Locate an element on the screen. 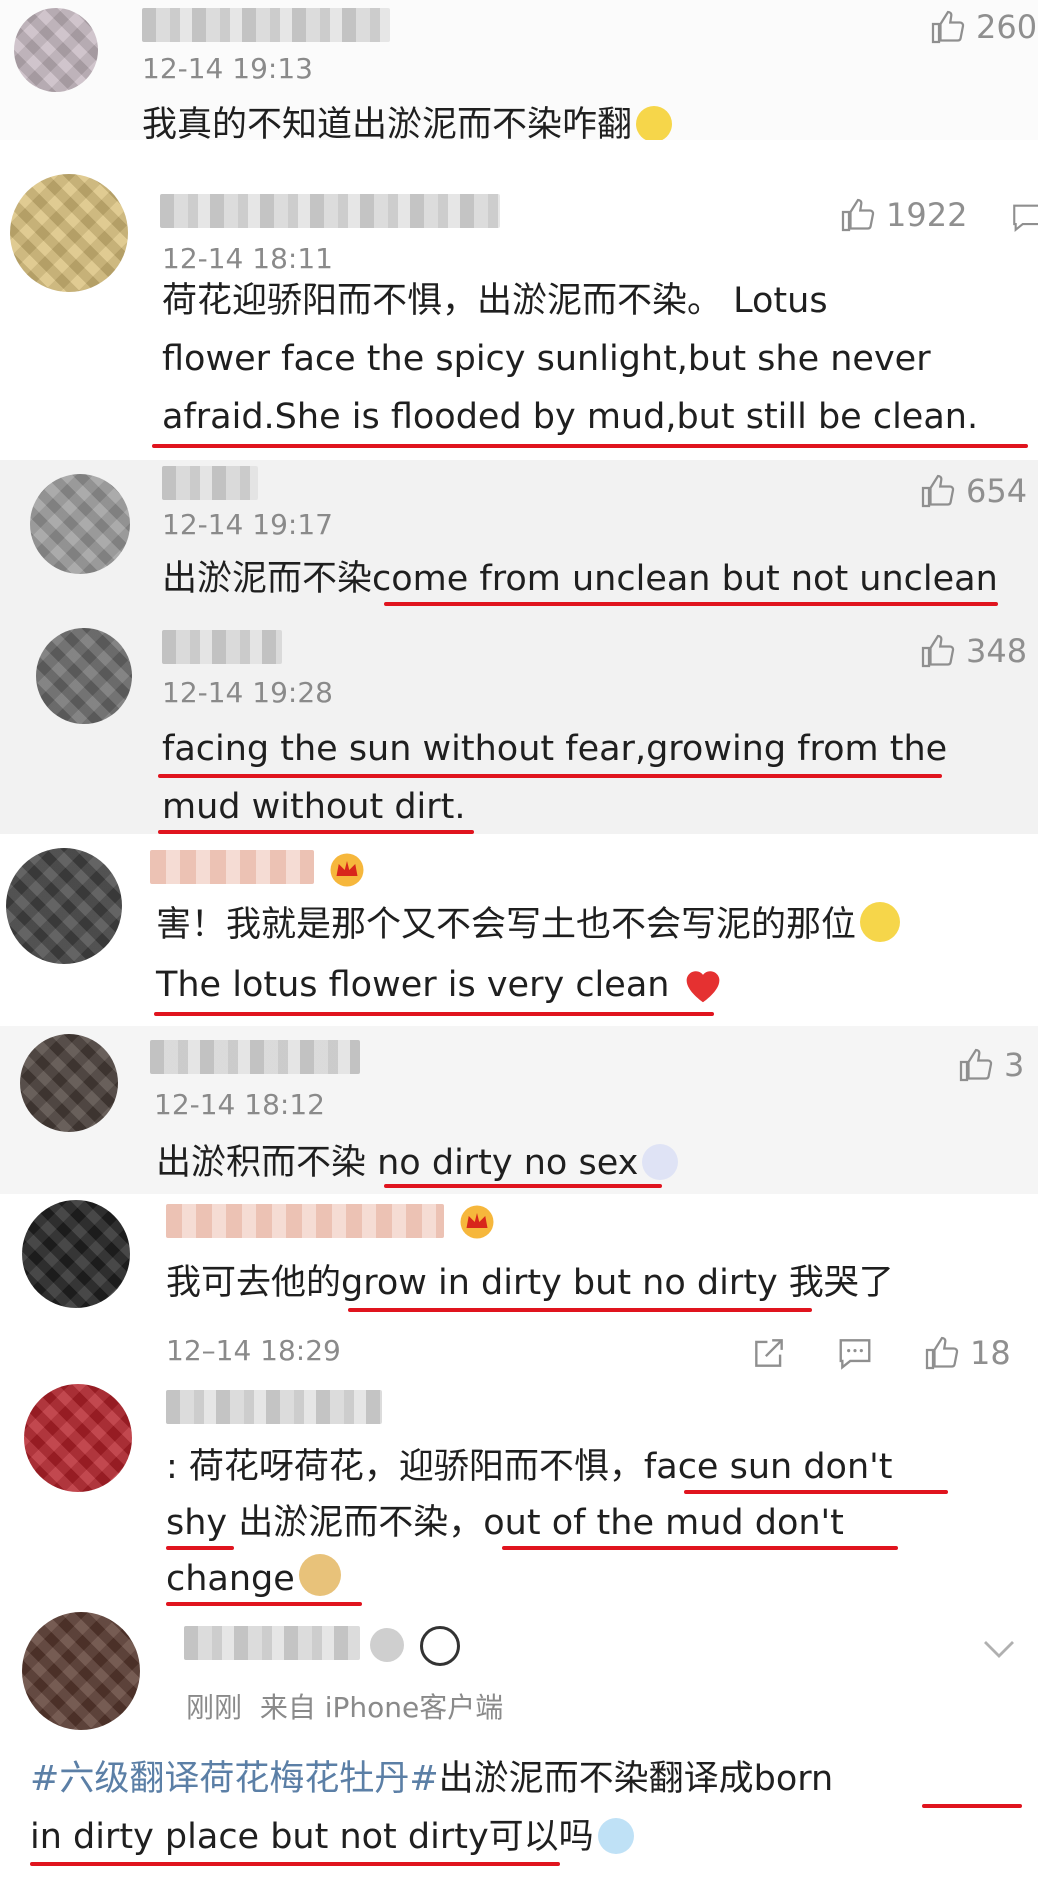 The width and height of the screenshot is (1038, 1888). post-line: #六级翻译荷花梅花牡丹#出淤泥而不染翻译成born is located at coordinates (432, 1779).